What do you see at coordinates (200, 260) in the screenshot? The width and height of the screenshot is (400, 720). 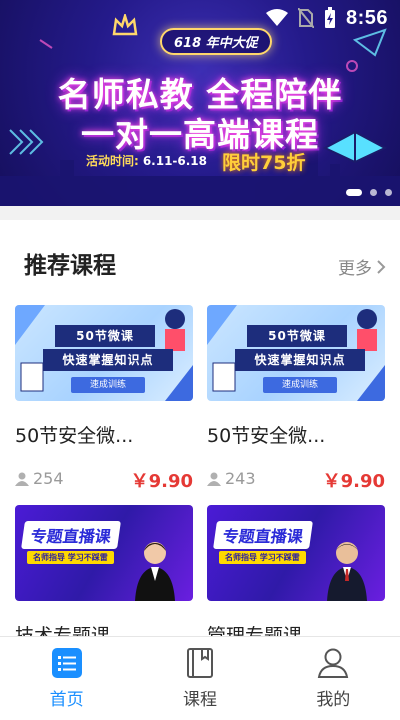 I see `recommended-header: 推荐课程 更多` at bounding box center [200, 260].